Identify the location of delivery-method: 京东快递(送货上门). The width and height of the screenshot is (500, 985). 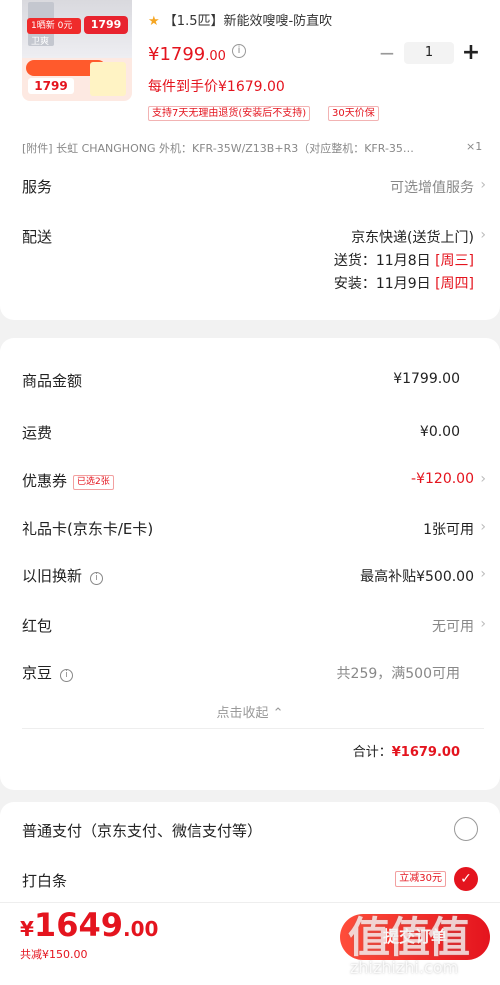
(412, 237).